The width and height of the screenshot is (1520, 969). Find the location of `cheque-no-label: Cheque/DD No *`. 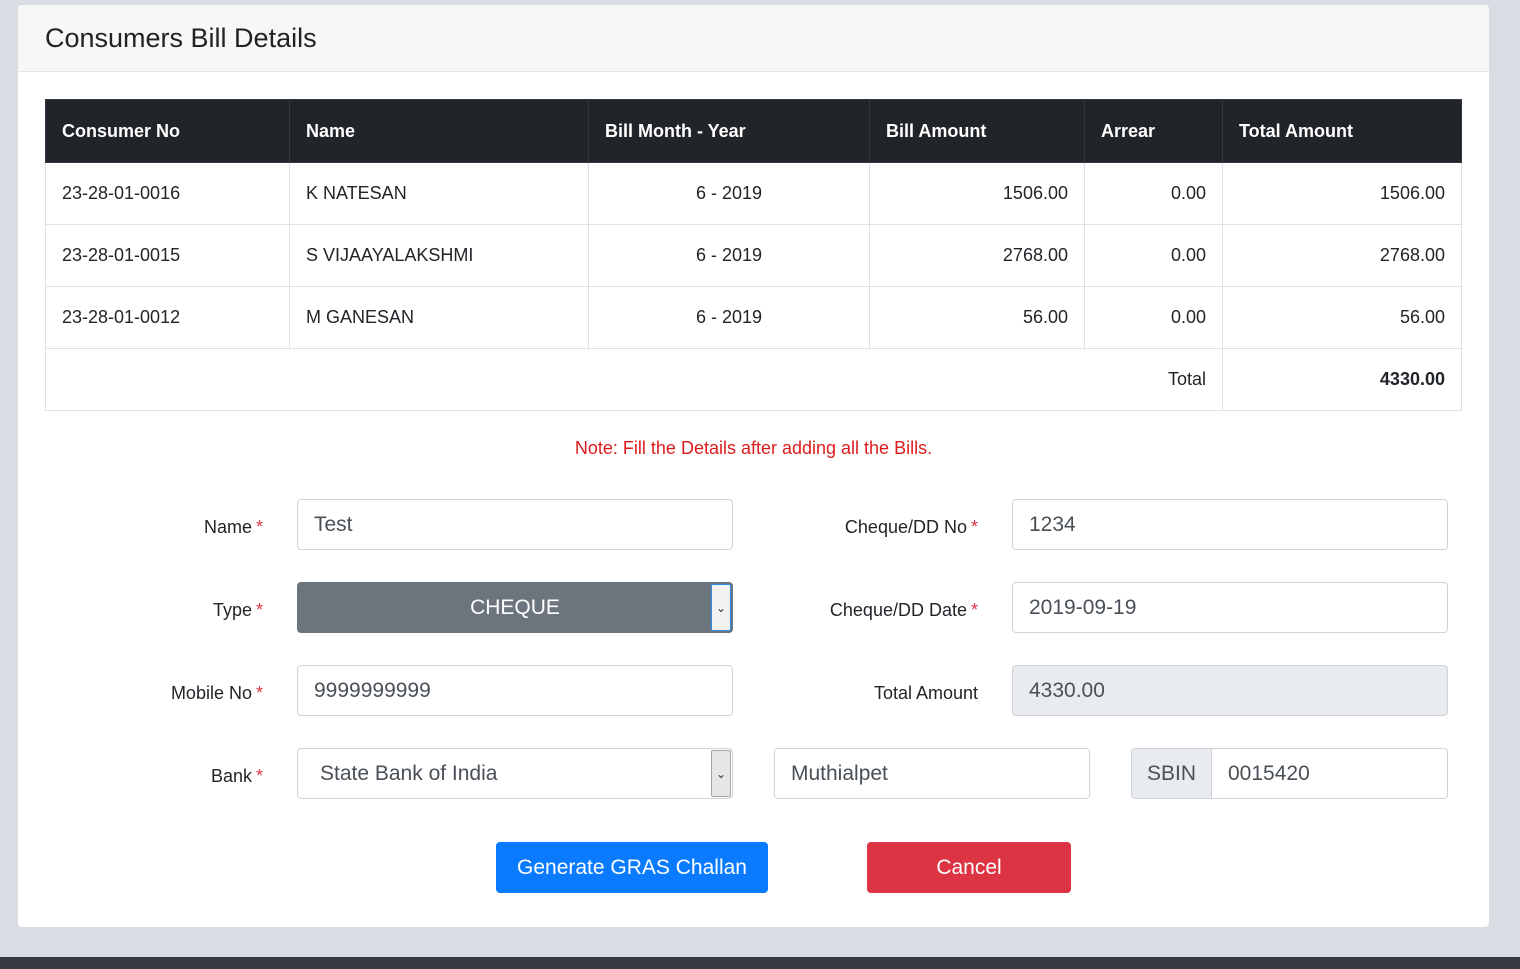

cheque-no-label: Cheque/DD No * is located at coordinates (911, 527).